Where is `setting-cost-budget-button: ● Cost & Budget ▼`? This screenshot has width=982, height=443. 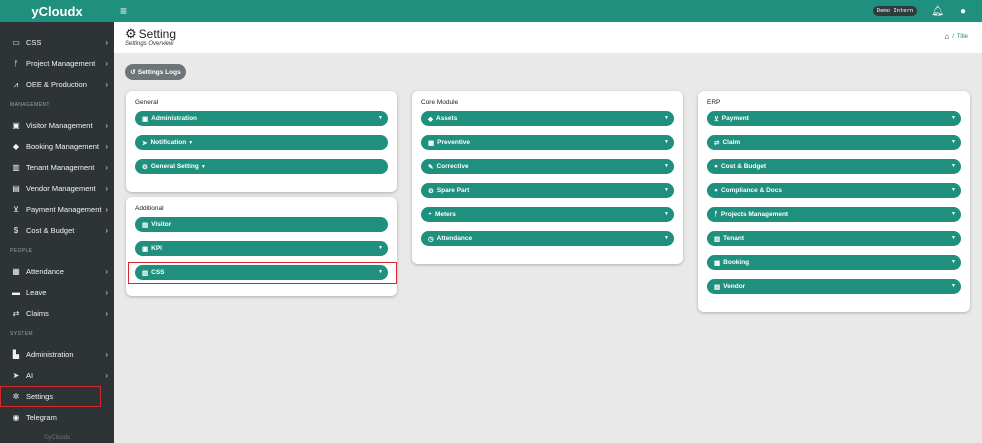
setting-cost-budget-button: ● Cost & Budget ▼ is located at coordinates (834, 166).